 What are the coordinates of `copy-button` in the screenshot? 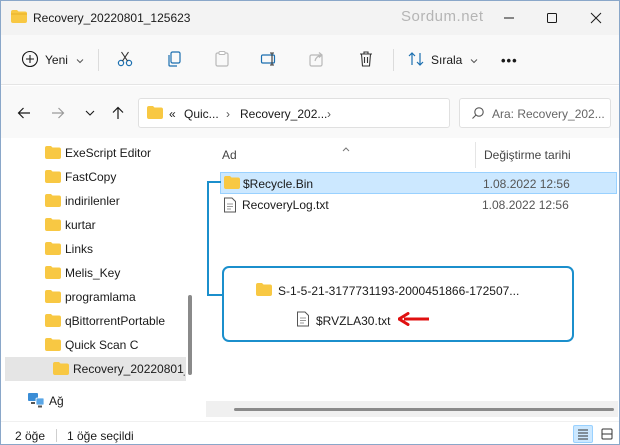 It's located at (174, 60).